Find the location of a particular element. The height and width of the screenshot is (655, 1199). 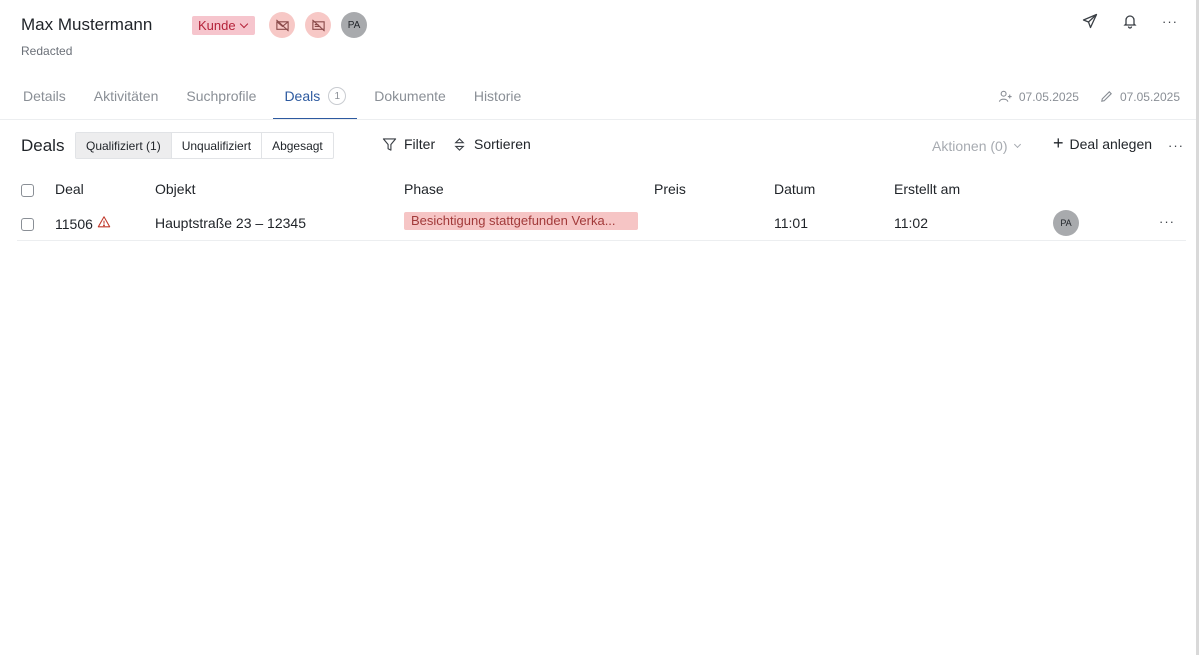

bell-icon is located at coordinates (1130, 22).